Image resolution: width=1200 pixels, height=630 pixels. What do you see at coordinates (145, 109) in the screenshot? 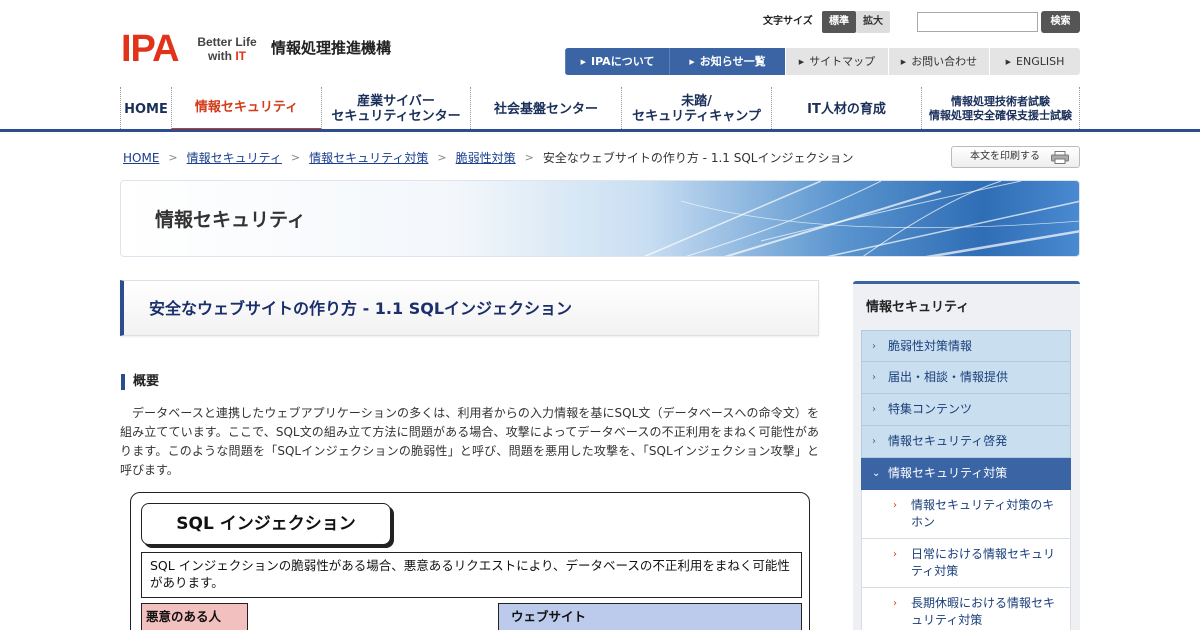
I see `gnav-home: HOME` at bounding box center [145, 109].